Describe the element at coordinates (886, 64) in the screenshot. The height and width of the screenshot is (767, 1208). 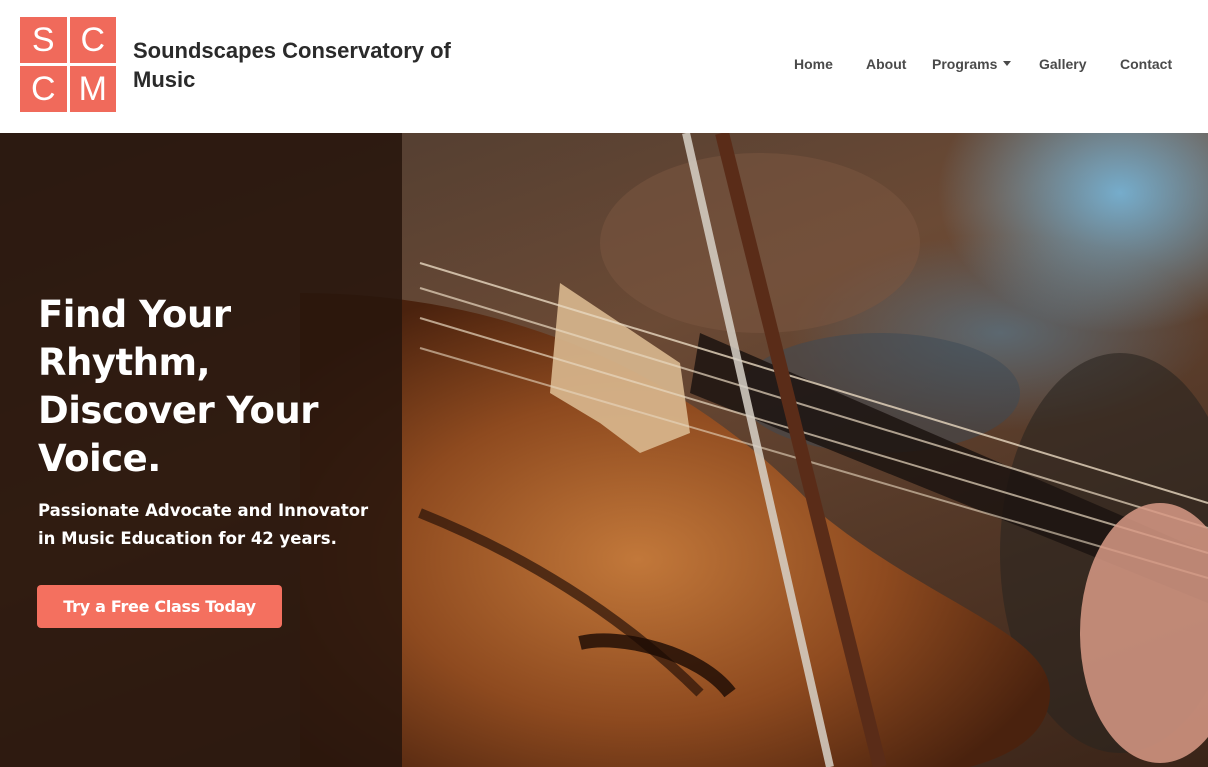
I see `nav-about: About` at that location.